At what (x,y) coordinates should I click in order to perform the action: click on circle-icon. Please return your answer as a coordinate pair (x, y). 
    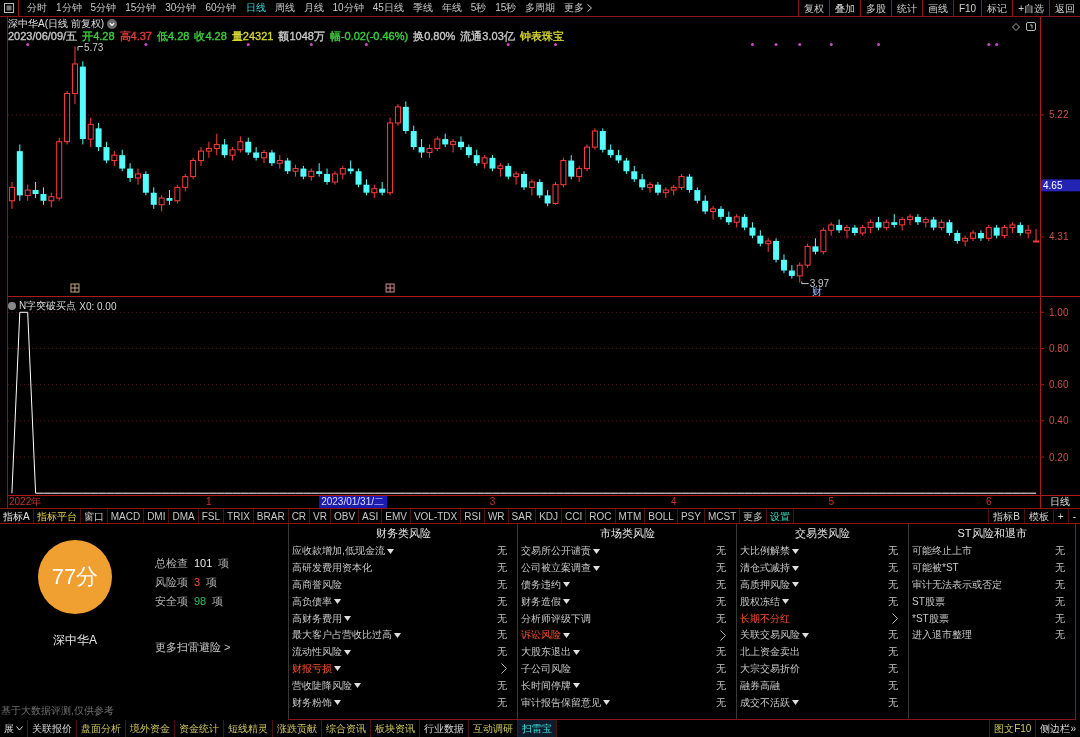
    Looking at the image, I should click on (12, 306).